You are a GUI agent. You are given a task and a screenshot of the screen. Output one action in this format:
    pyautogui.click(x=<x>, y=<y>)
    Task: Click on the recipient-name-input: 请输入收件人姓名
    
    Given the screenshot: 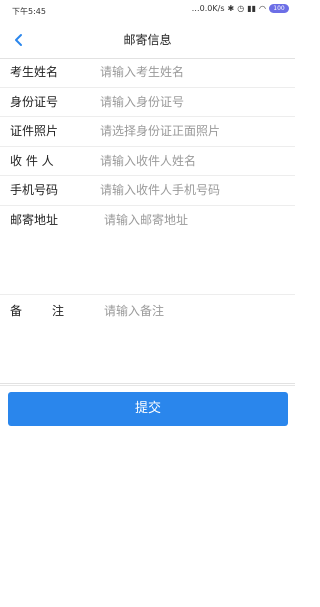 What is the action you would take?
    pyautogui.click(x=148, y=161)
    